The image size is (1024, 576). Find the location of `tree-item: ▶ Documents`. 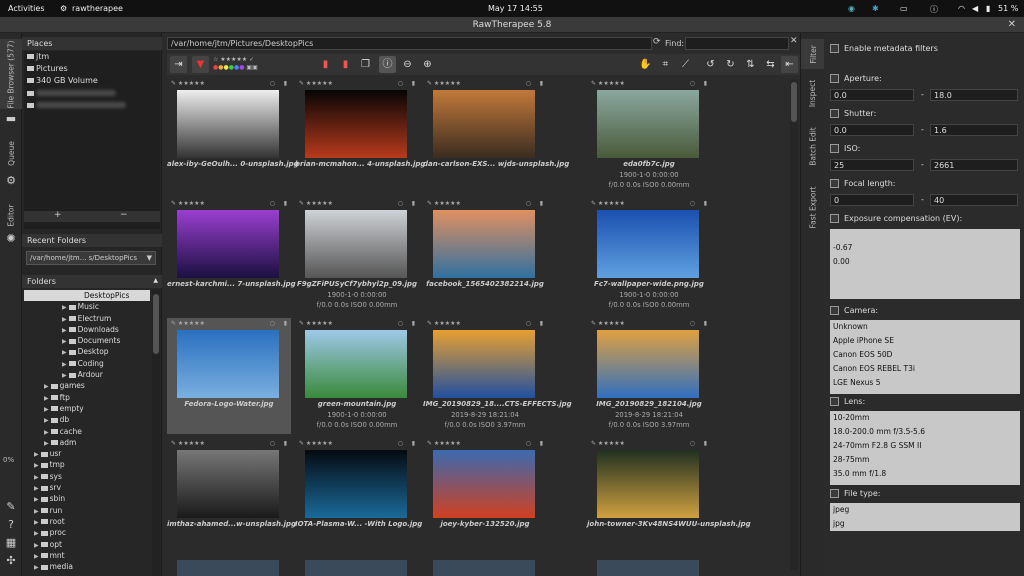

tree-item: ▶ Documents is located at coordinates (87, 340).